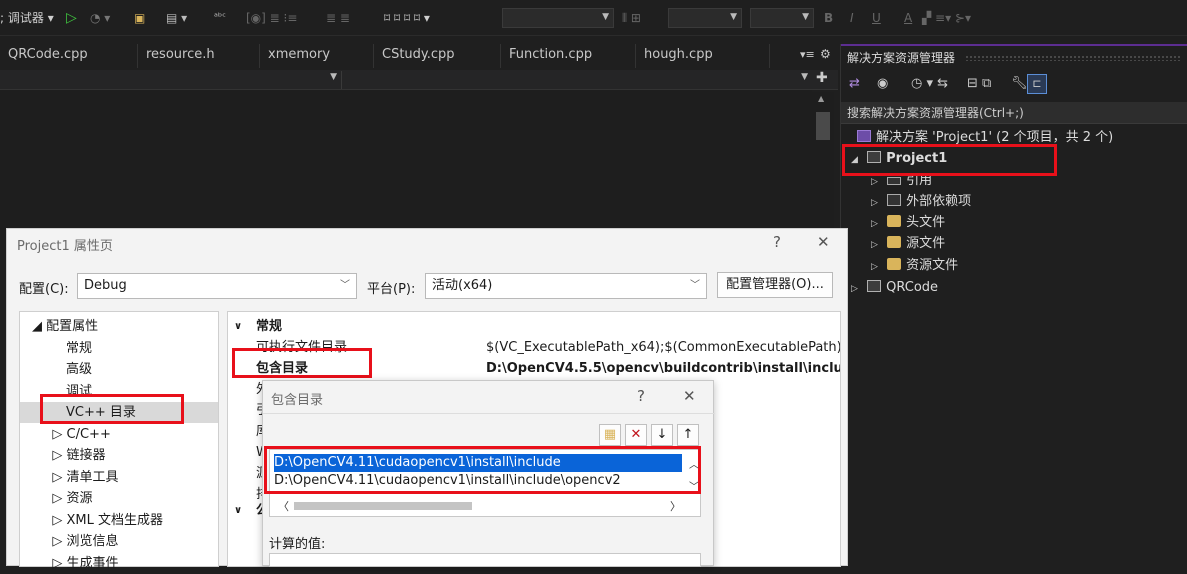 The image size is (1187, 574). I want to click on save-icon: ▤ ▾, so click(176, 18).